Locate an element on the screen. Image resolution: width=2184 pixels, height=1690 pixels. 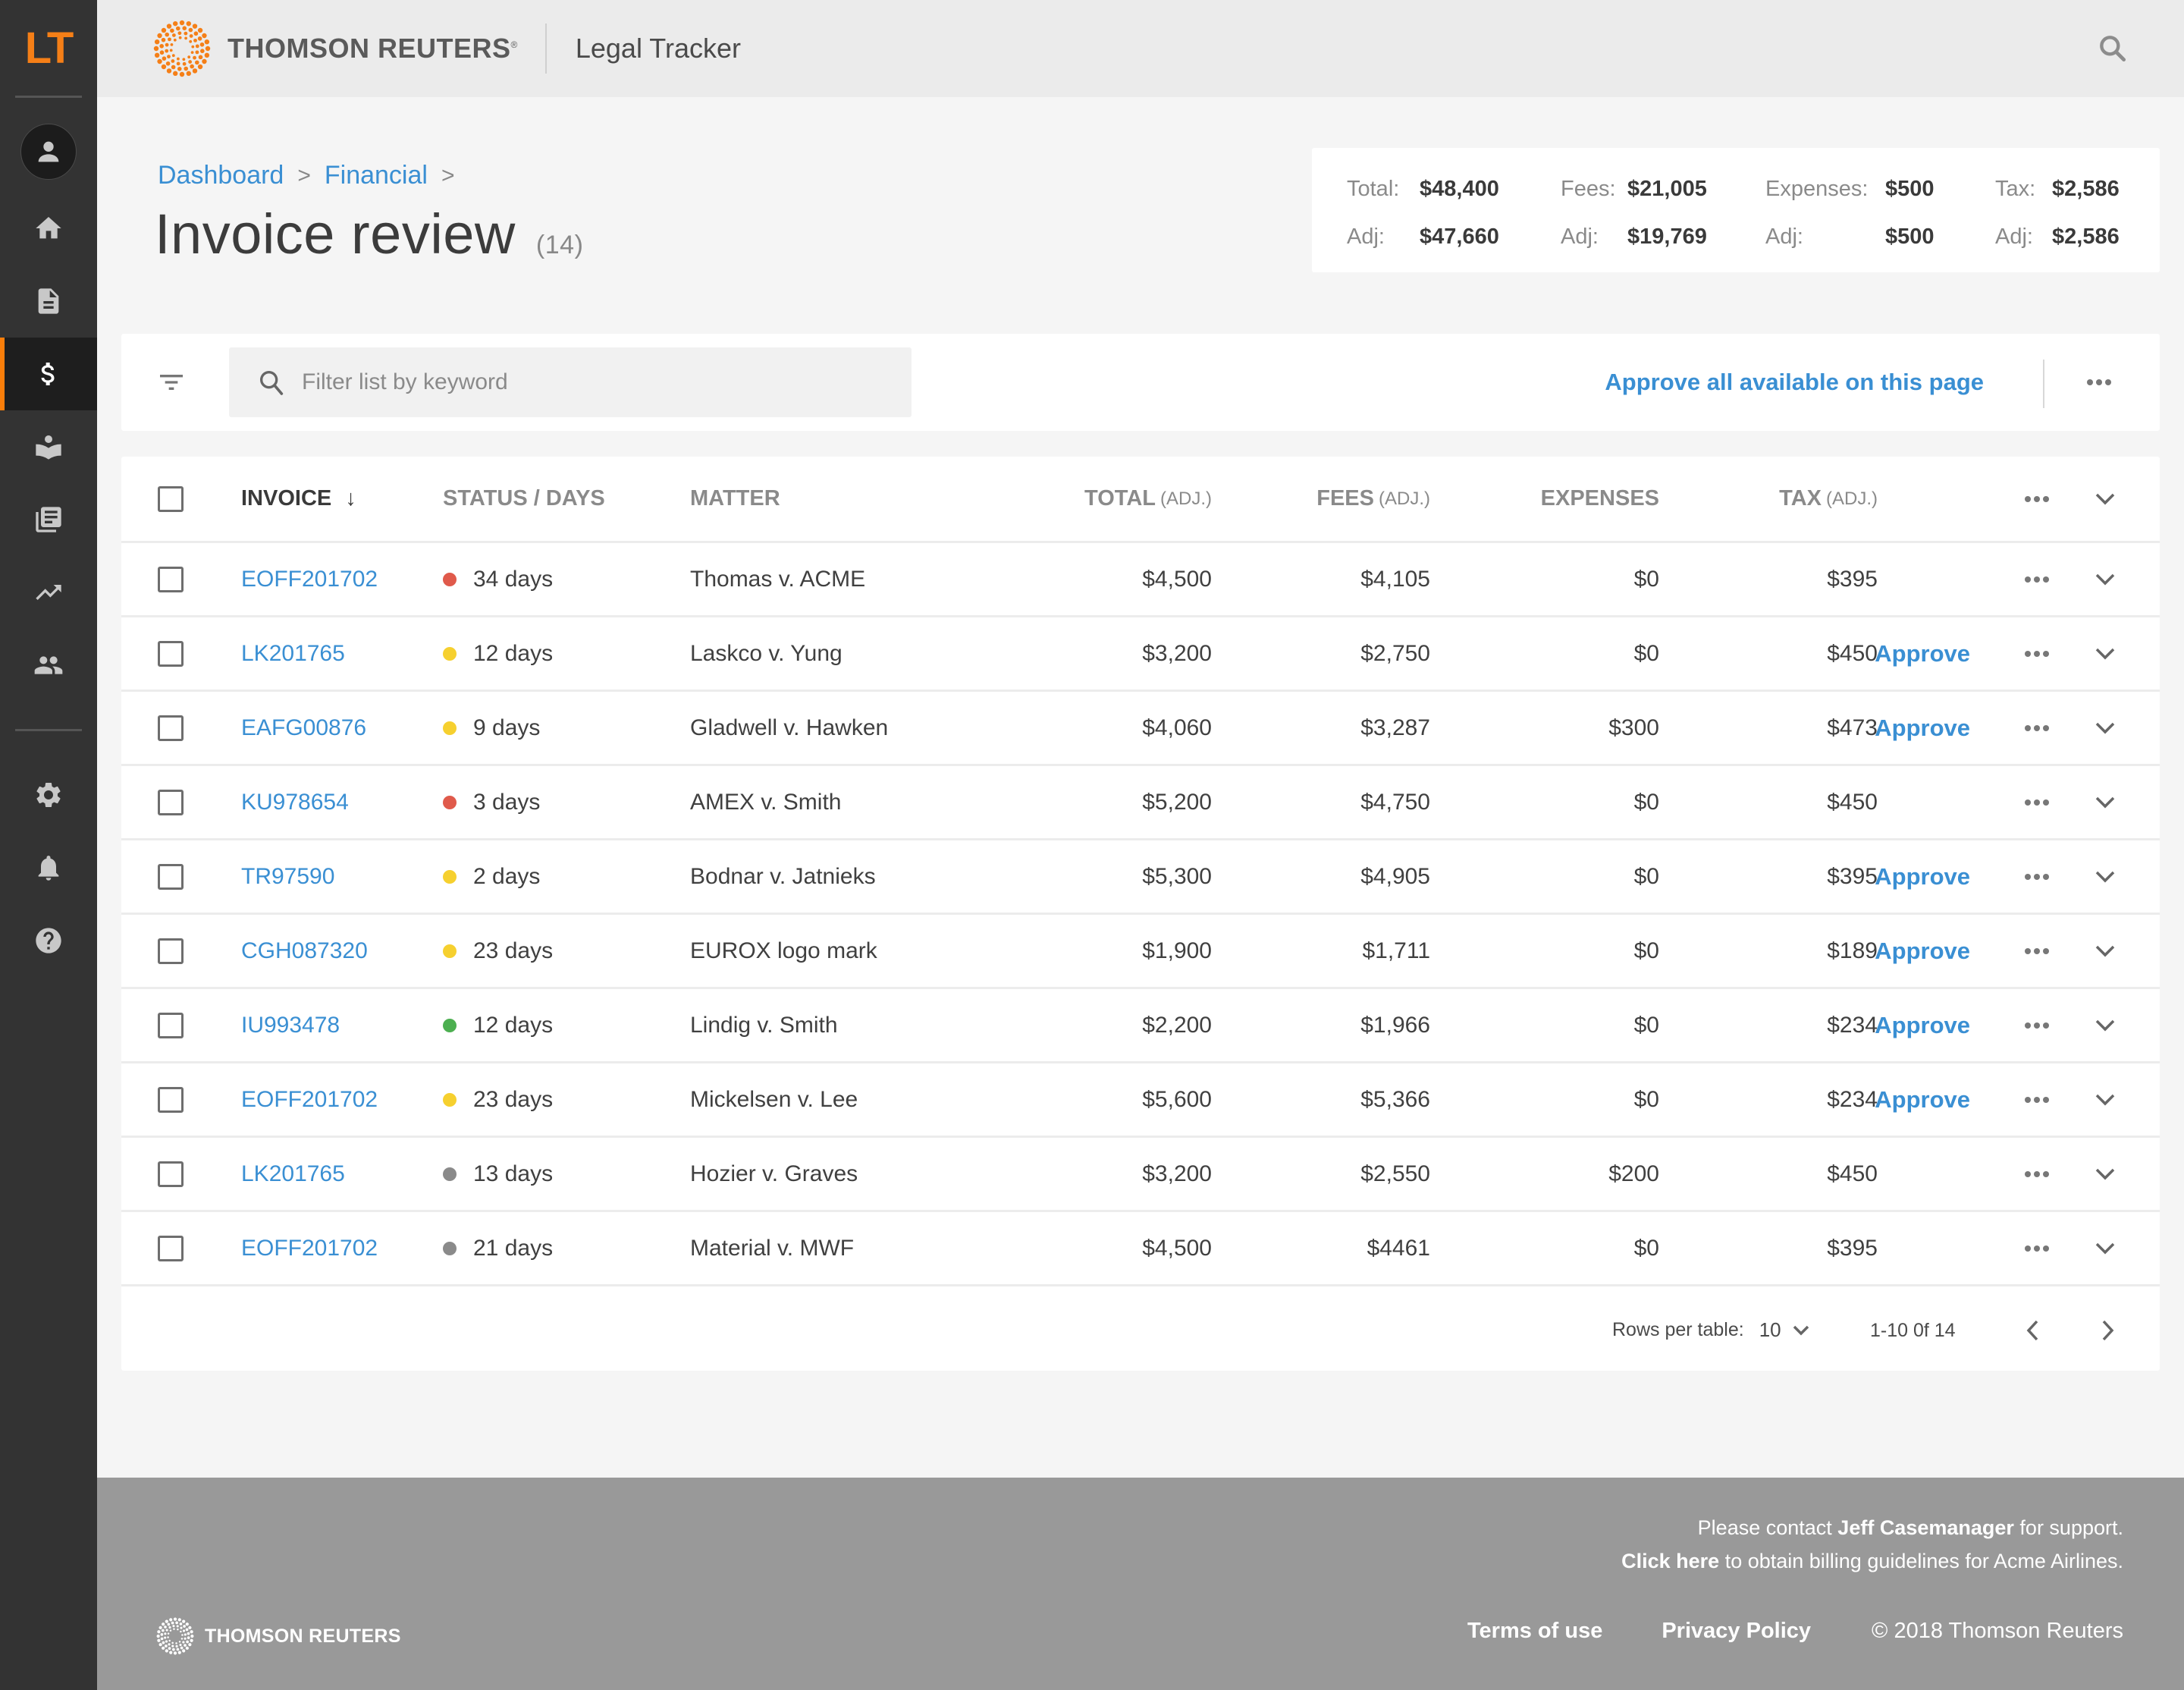
summary-cell: Fees: $21,005 is located at coordinates (1663, 189).